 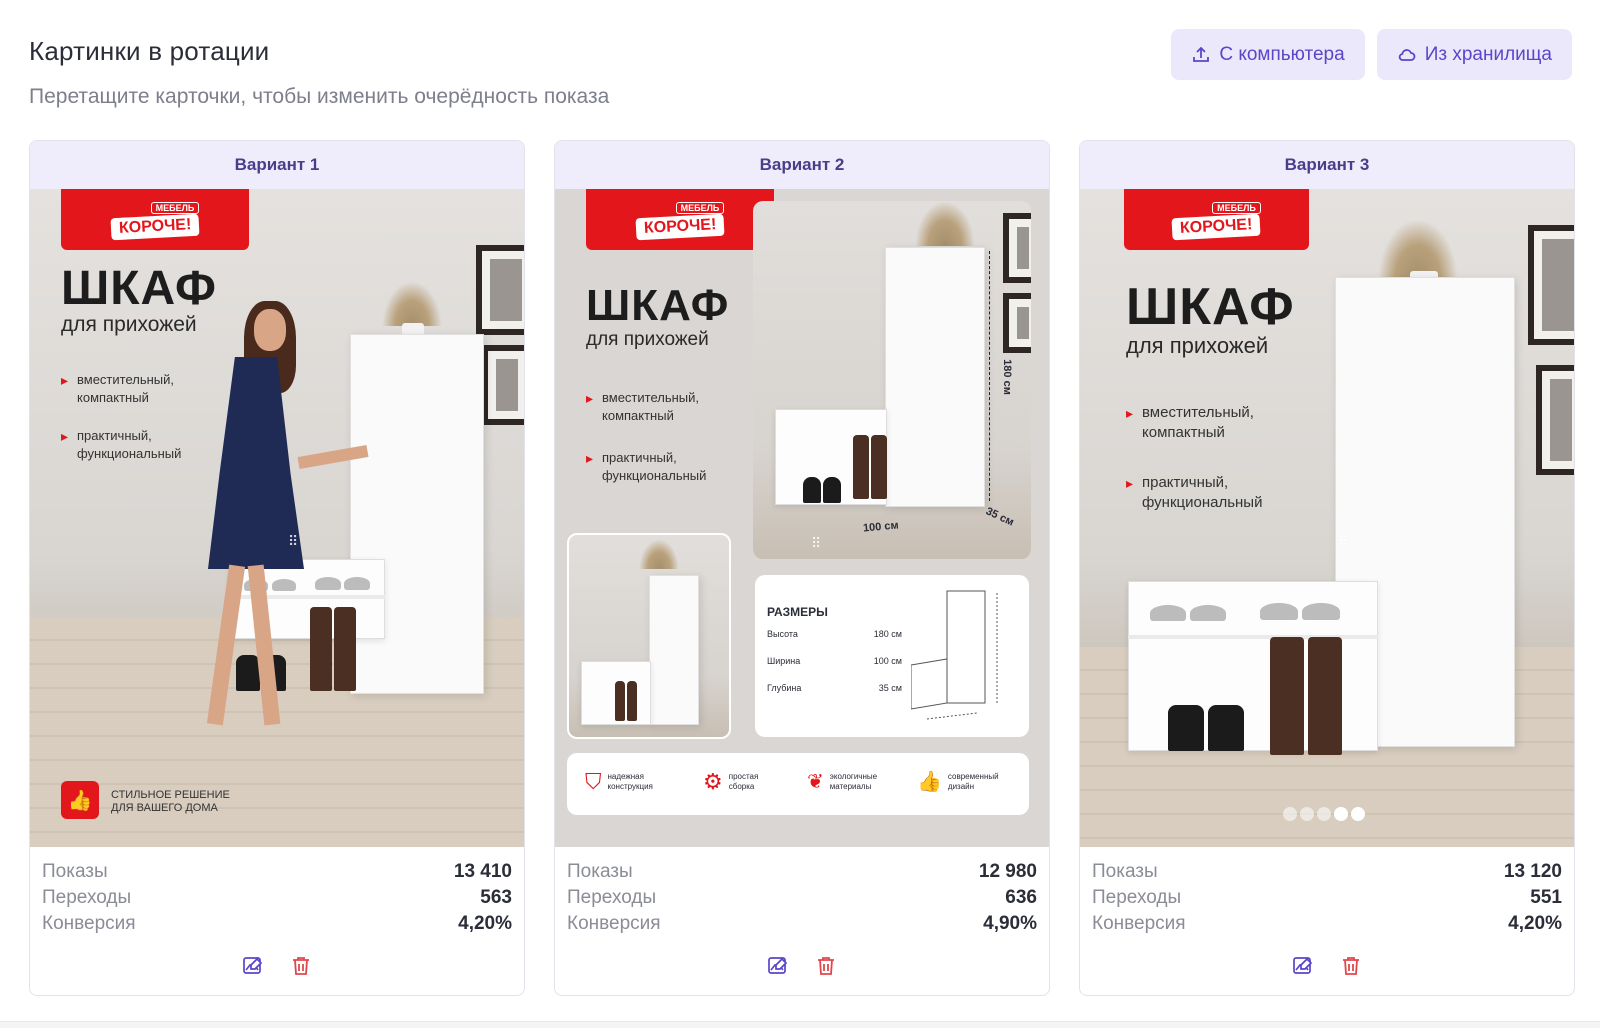 I want to click on upload-from-storage-button: Из хранилища, so click(x=1474, y=54).